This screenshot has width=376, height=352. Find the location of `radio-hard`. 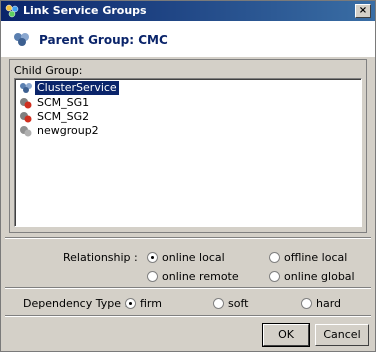

radio-hard is located at coordinates (306, 303).